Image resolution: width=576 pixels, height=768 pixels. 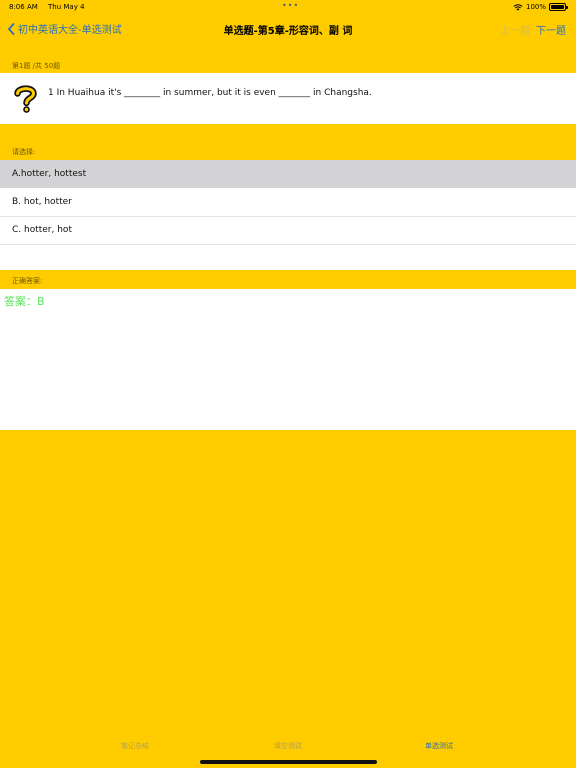 I want to click on tab-bar: 笔记总结 填空测试 单选测试, so click(x=288, y=746).